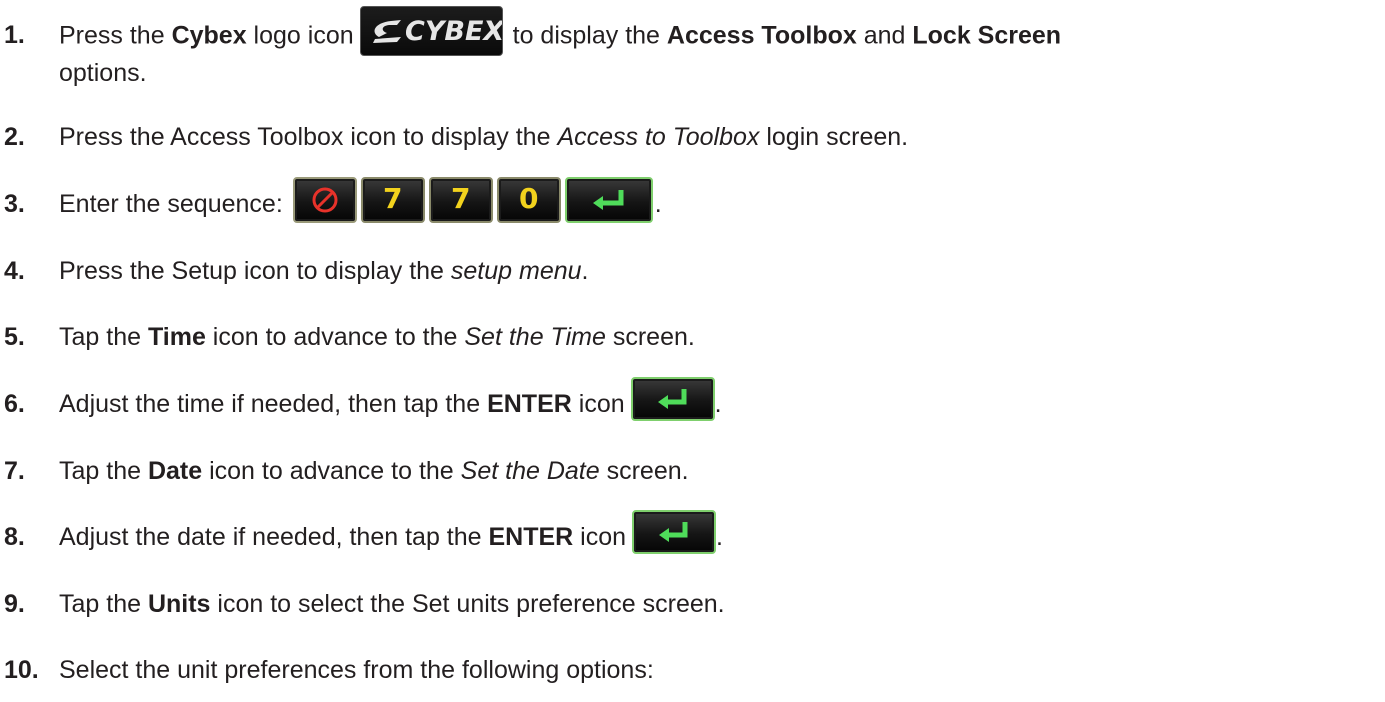 This screenshot has height=702, width=1385. What do you see at coordinates (176, 337) in the screenshot?
I see `step-bold-term: Time` at bounding box center [176, 337].